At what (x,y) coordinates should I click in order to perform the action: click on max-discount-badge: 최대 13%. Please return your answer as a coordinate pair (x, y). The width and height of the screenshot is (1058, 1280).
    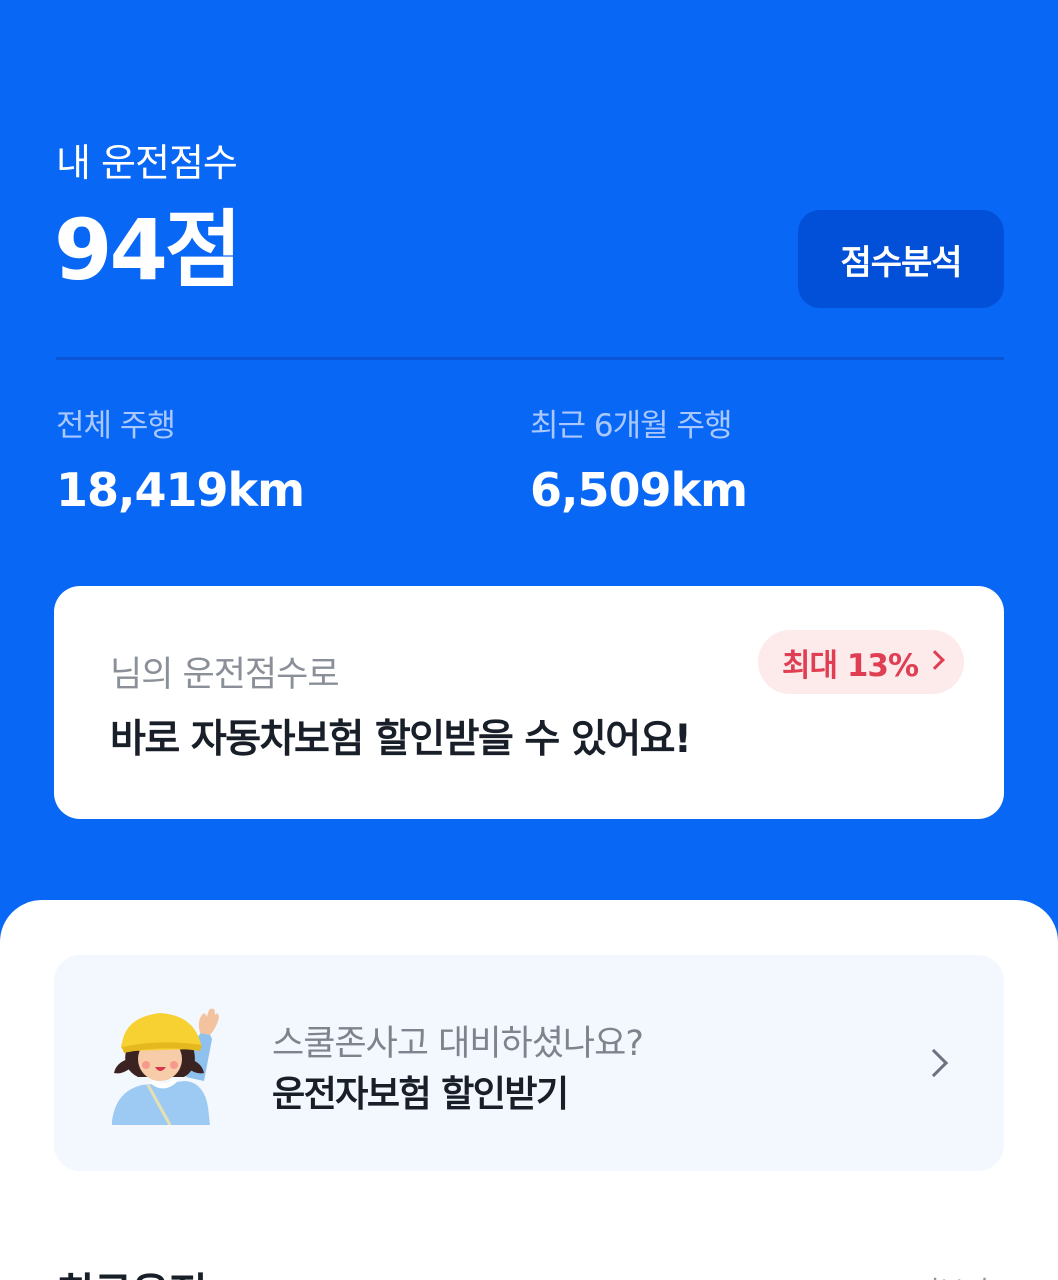
    Looking at the image, I should click on (861, 662).